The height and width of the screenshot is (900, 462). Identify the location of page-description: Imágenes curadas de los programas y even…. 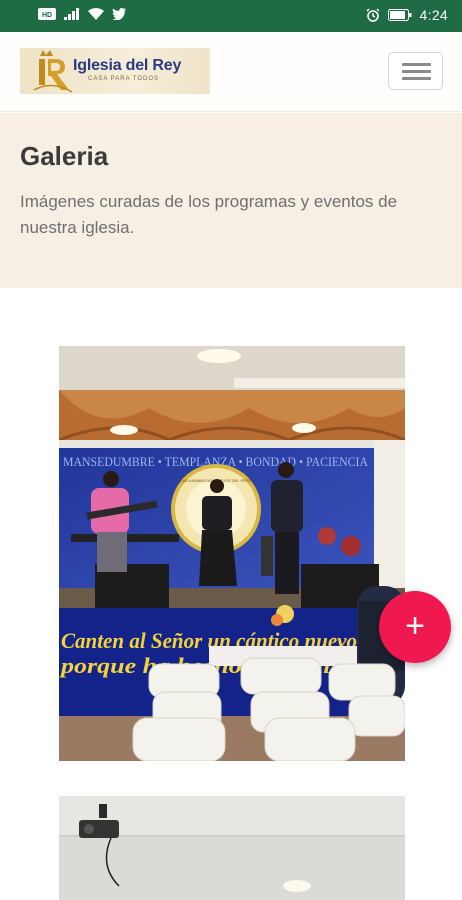
(209, 214).